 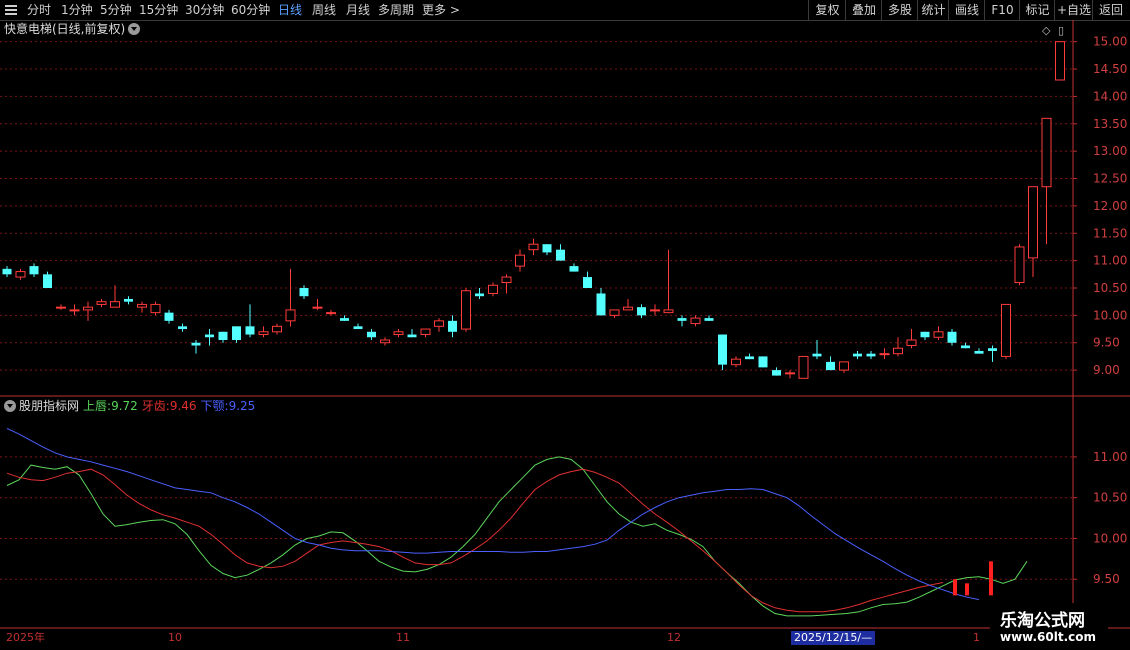 What do you see at coordinates (899, 10) in the screenshot?
I see `multi-stock-button: 多股` at bounding box center [899, 10].